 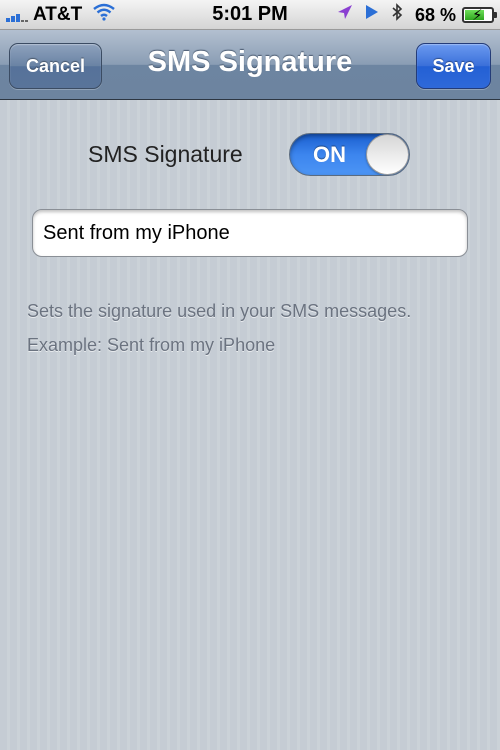 What do you see at coordinates (250, 155) in the screenshot?
I see `sms-signature-toggle-row: SMS Signature ON` at bounding box center [250, 155].